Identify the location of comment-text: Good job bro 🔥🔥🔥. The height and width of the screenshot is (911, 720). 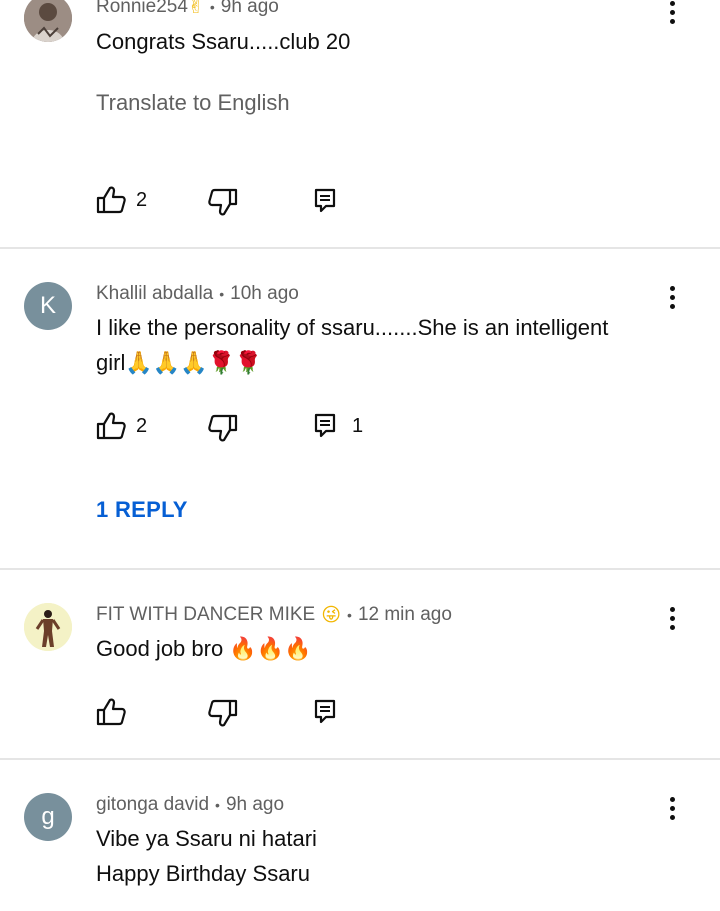
(204, 648).